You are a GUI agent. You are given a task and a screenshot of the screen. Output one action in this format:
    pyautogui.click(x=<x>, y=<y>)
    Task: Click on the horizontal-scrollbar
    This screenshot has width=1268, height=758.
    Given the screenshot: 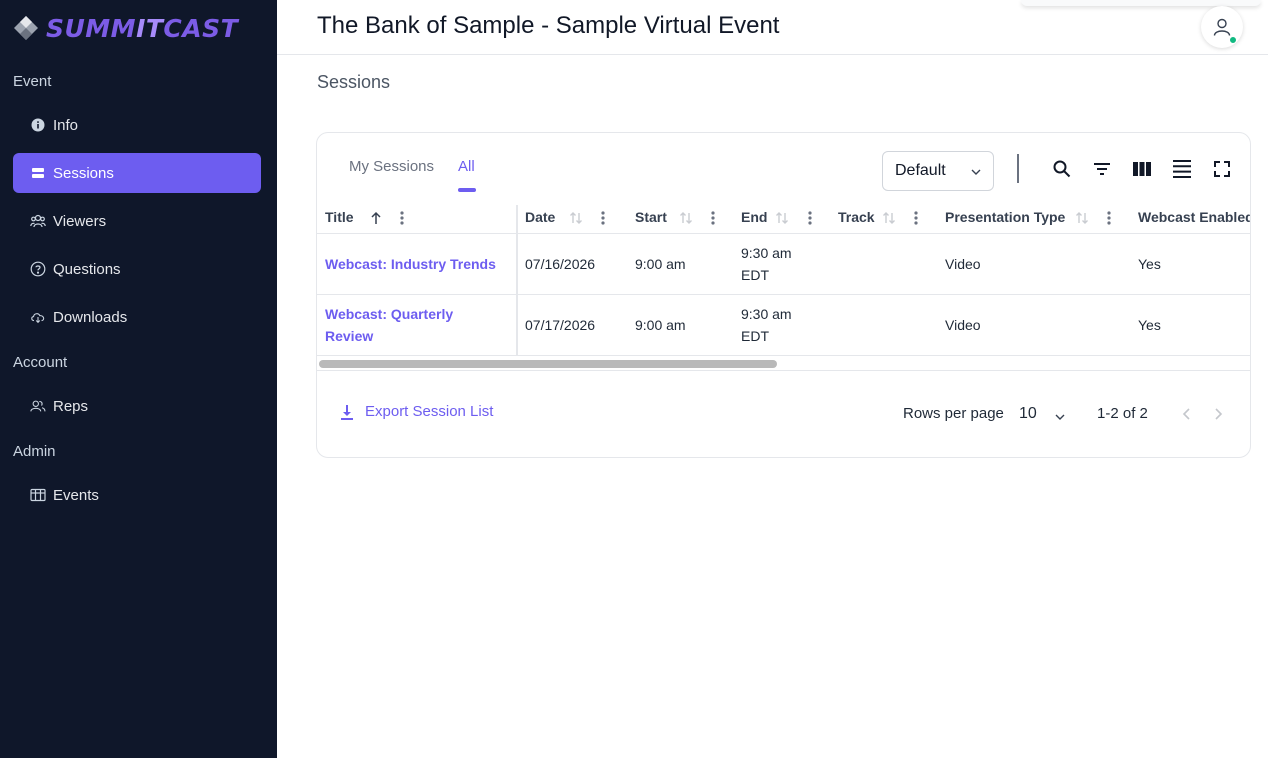 What is the action you would take?
    pyautogui.click(x=783, y=363)
    